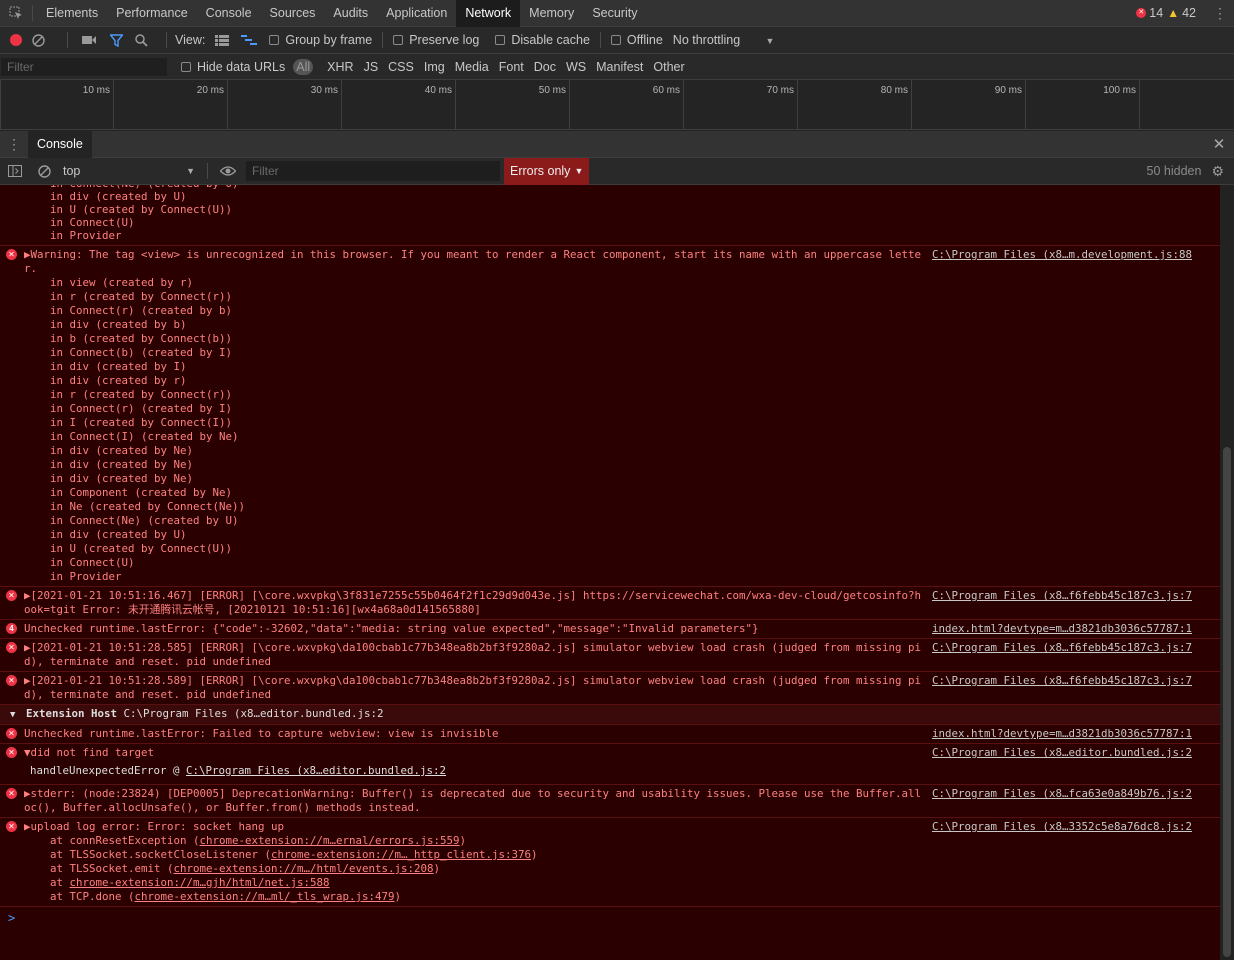 Image resolution: width=1234 pixels, height=960 pixels. What do you see at coordinates (293, 13) in the screenshot?
I see `tab-sources: Sources` at bounding box center [293, 13].